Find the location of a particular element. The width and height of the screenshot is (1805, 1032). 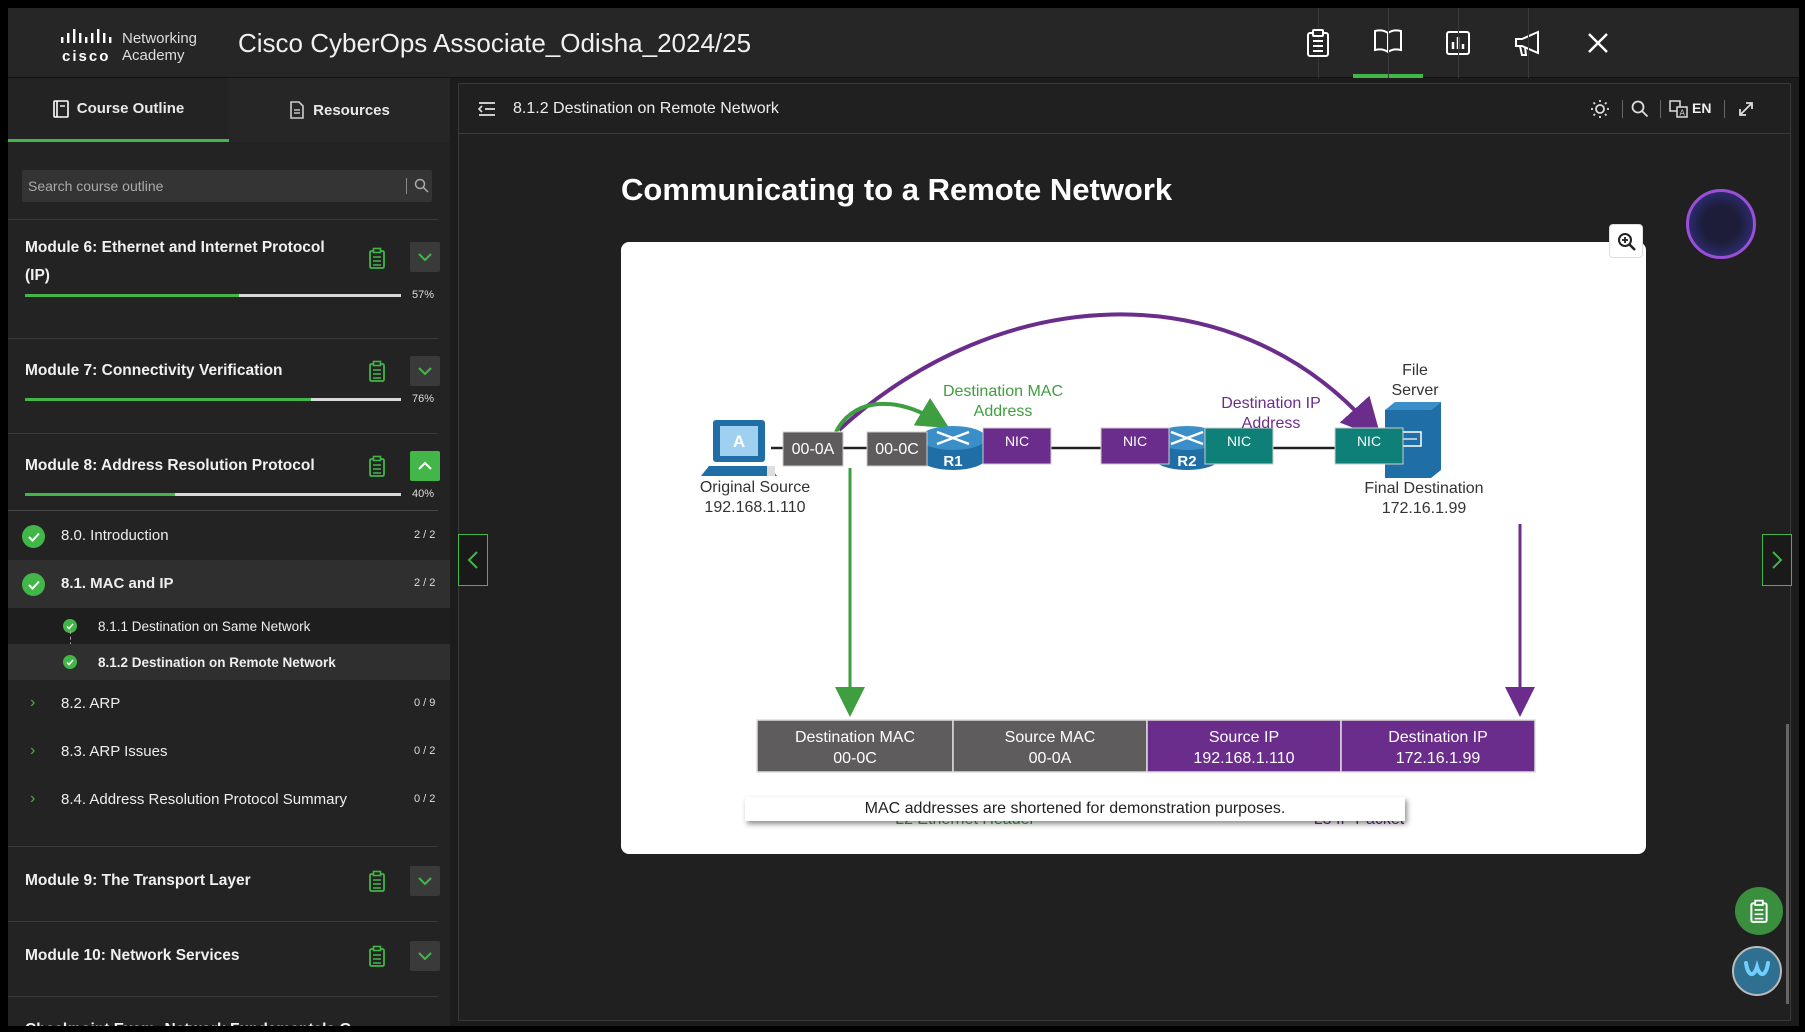

server-label: Server is located at coordinates (1415, 390).